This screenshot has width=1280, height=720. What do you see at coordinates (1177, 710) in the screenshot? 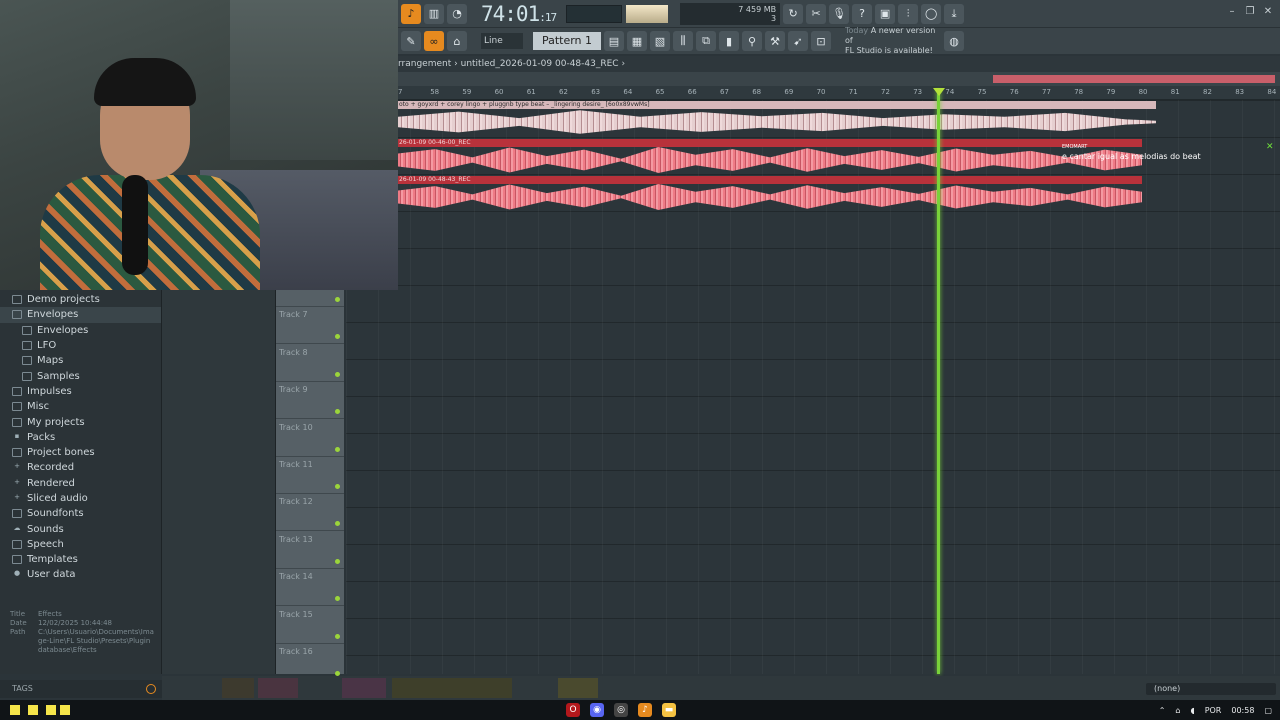
I see `network-icon: ⌂` at bounding box center [1177, 710].